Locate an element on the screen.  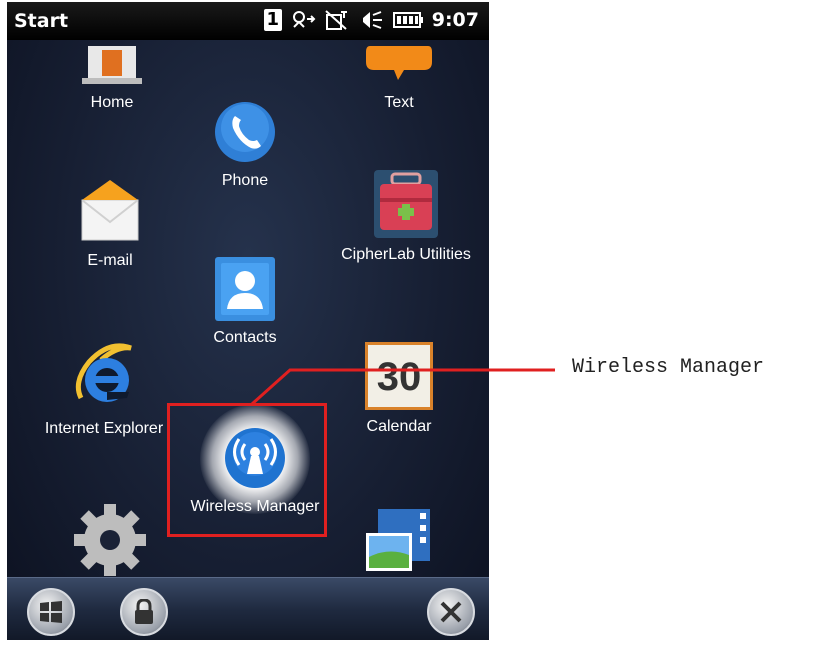
app-tile-contacts: Contacts is located at coordinates (245, 302).